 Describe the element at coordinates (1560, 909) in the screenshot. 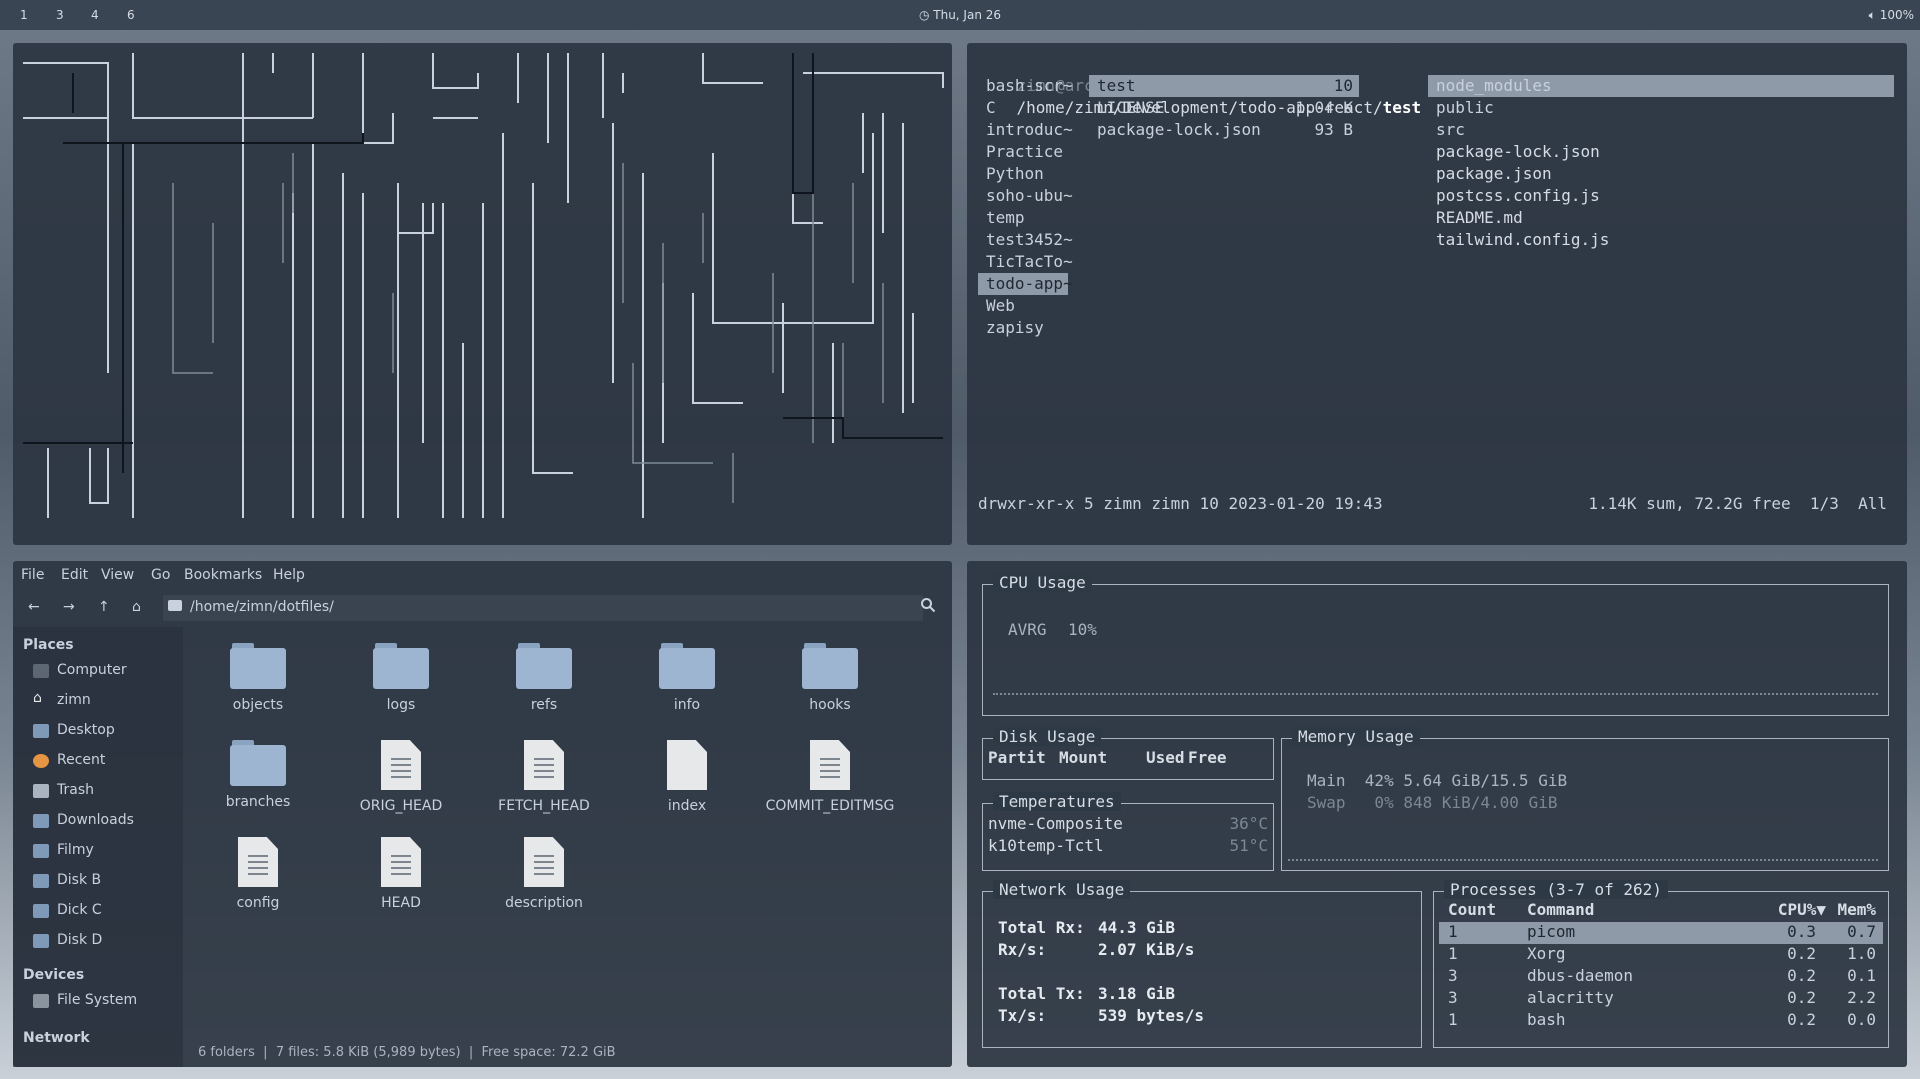

I see `proc-header: Command` at that location.